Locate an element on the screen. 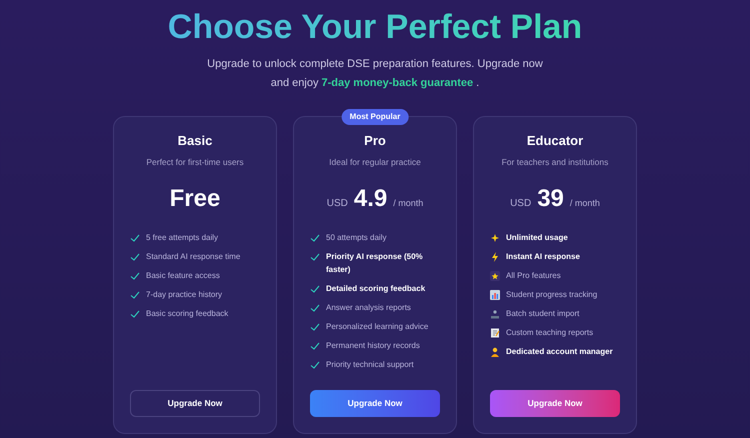 This screenshot has width=750, height=438. feature-text: Personalized learning advice is located at coordinates (377, 326).